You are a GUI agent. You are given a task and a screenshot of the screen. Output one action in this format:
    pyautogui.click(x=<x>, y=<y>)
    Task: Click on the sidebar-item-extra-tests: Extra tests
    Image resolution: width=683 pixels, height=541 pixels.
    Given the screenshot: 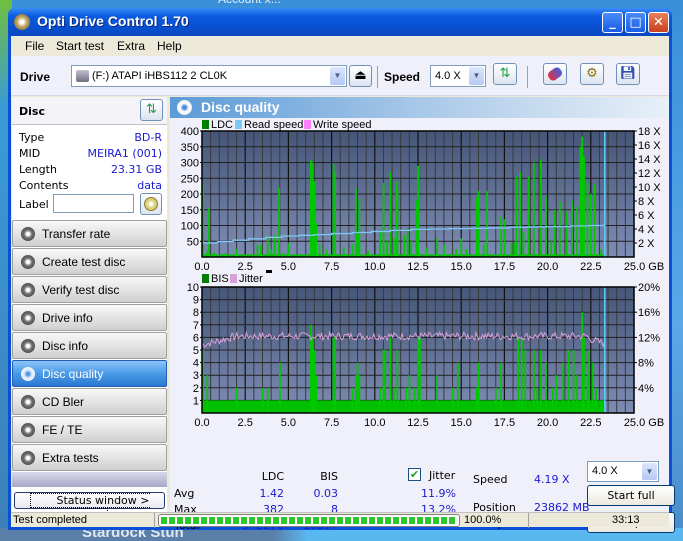 What is the action you would take?
    pyautogui.click(x=89, y=457)
    